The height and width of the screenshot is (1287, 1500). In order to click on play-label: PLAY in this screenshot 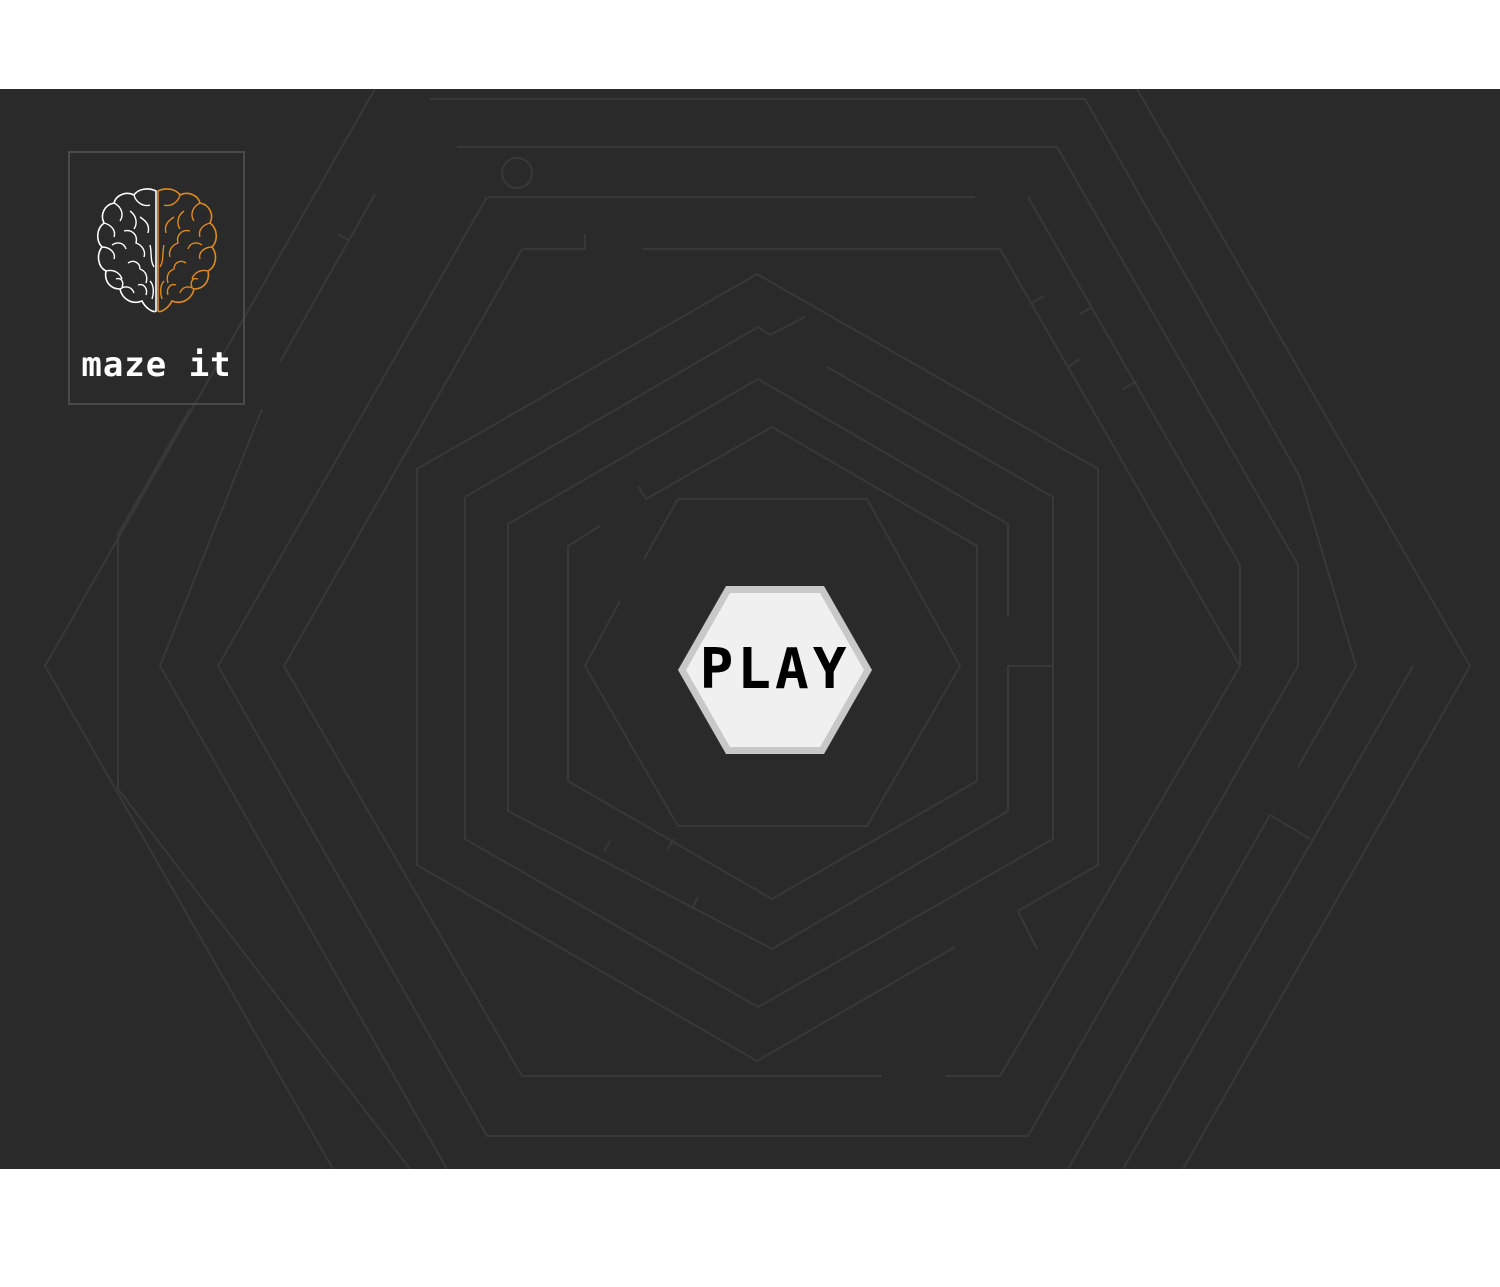, I will do `click(775, 669)`.